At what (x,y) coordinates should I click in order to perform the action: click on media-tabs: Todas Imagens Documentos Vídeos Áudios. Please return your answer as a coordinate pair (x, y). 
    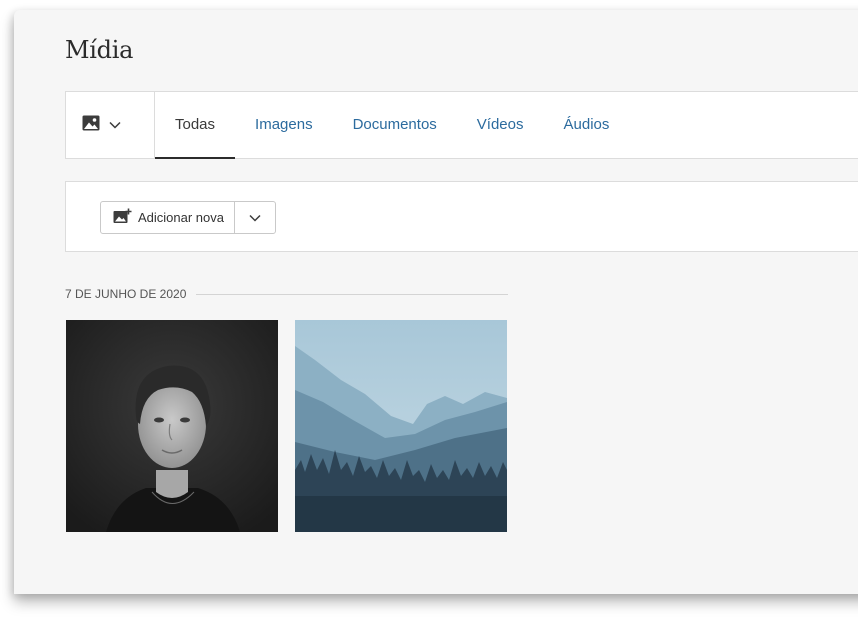
    Looking at the image, I should click on (392, 125).